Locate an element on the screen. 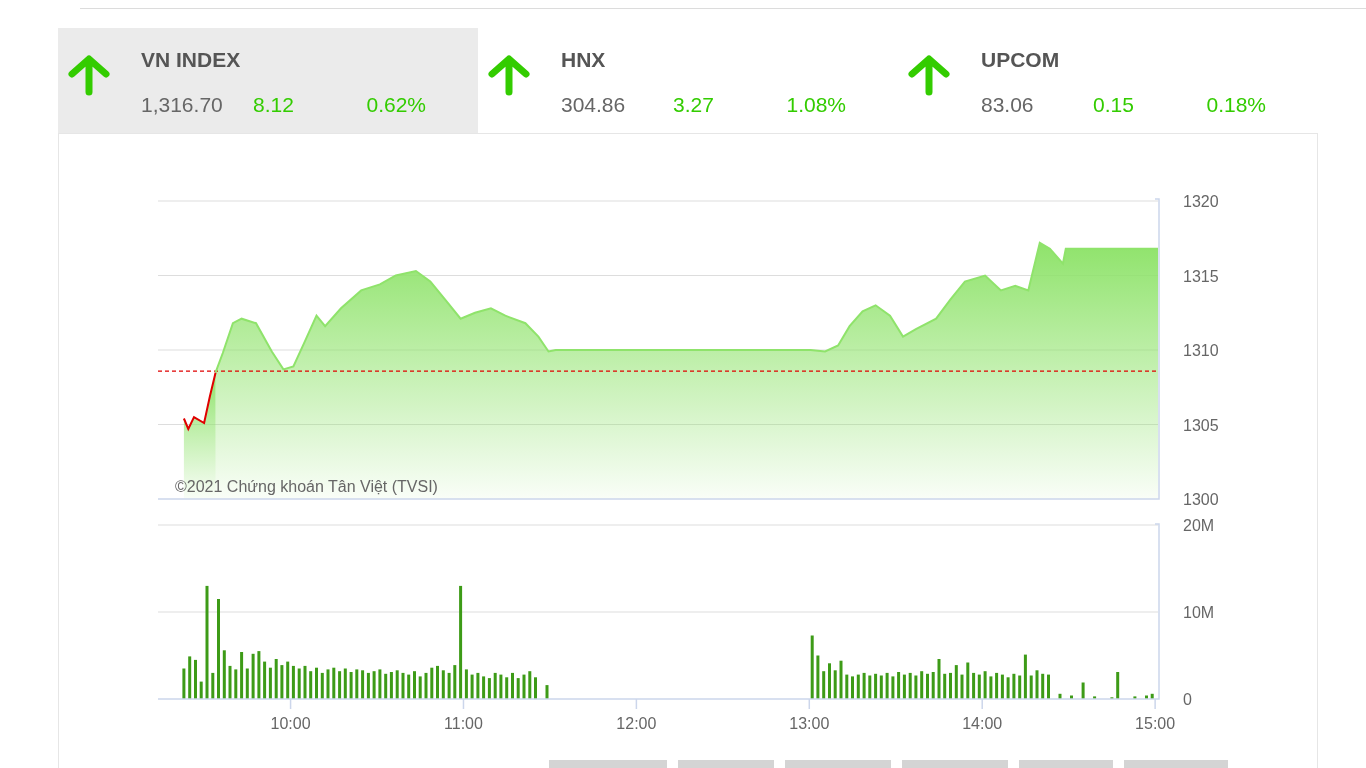 The width and height of the screenshot is (1366, 768). axis-label: 1300 is located at coordinates (1201, 499).